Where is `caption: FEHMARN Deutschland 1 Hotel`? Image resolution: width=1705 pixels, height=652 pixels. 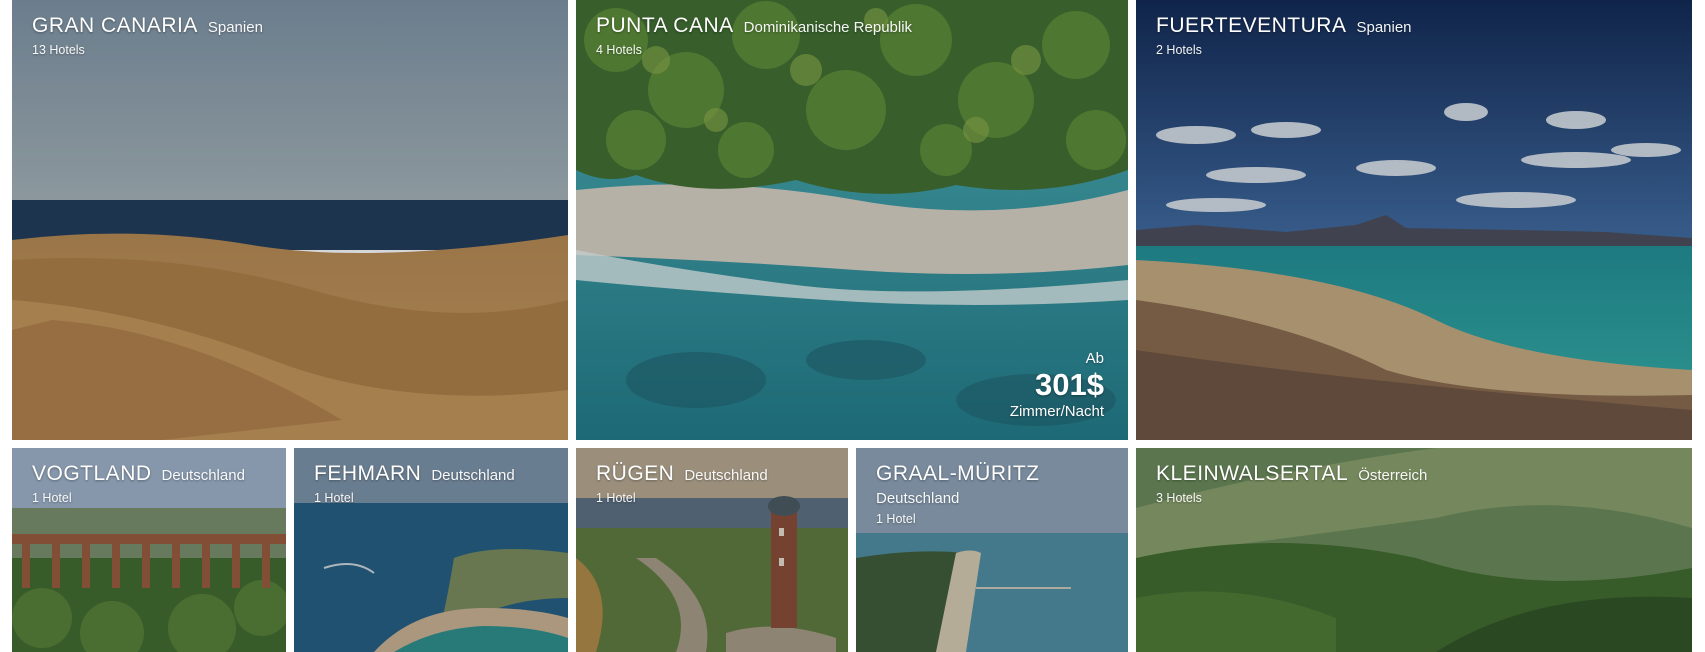 caption: FEHMARN Deutschland 1 Hotel is located at coordinates (431, 483).